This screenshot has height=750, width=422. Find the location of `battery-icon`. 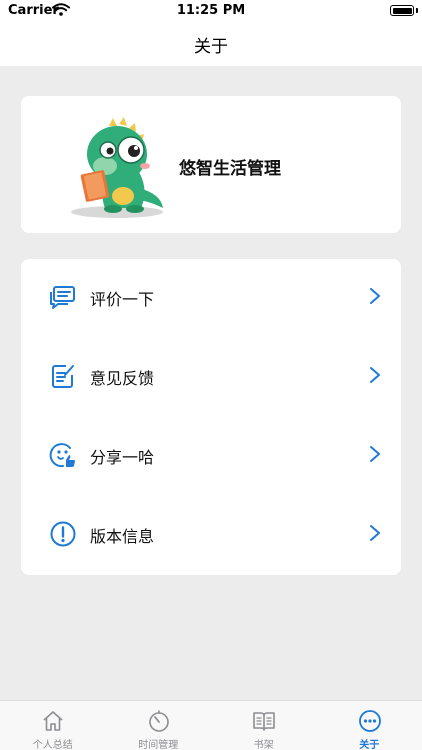

battery-icon is located at coordinates (402, 10).